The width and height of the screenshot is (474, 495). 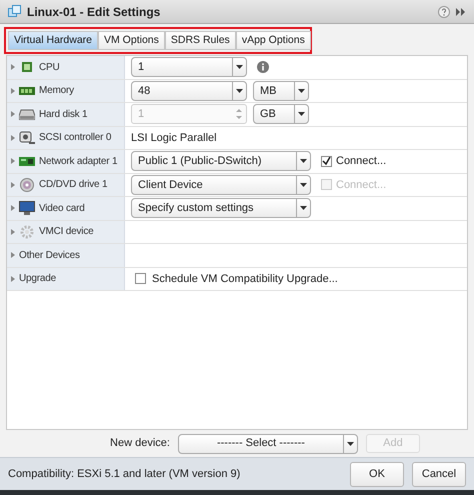 What do you see at coordinates (439, 474) in the screenshot?
I see `dialog-button: Cancel` at bounding box center [439, 474].